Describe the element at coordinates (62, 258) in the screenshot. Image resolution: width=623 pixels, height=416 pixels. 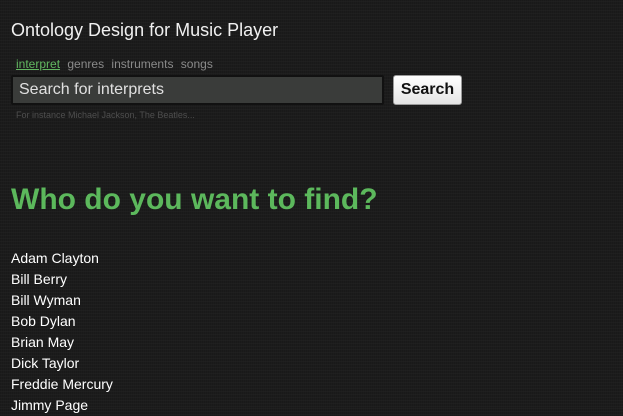
I see `list-item: Adam Clayton` at that location.